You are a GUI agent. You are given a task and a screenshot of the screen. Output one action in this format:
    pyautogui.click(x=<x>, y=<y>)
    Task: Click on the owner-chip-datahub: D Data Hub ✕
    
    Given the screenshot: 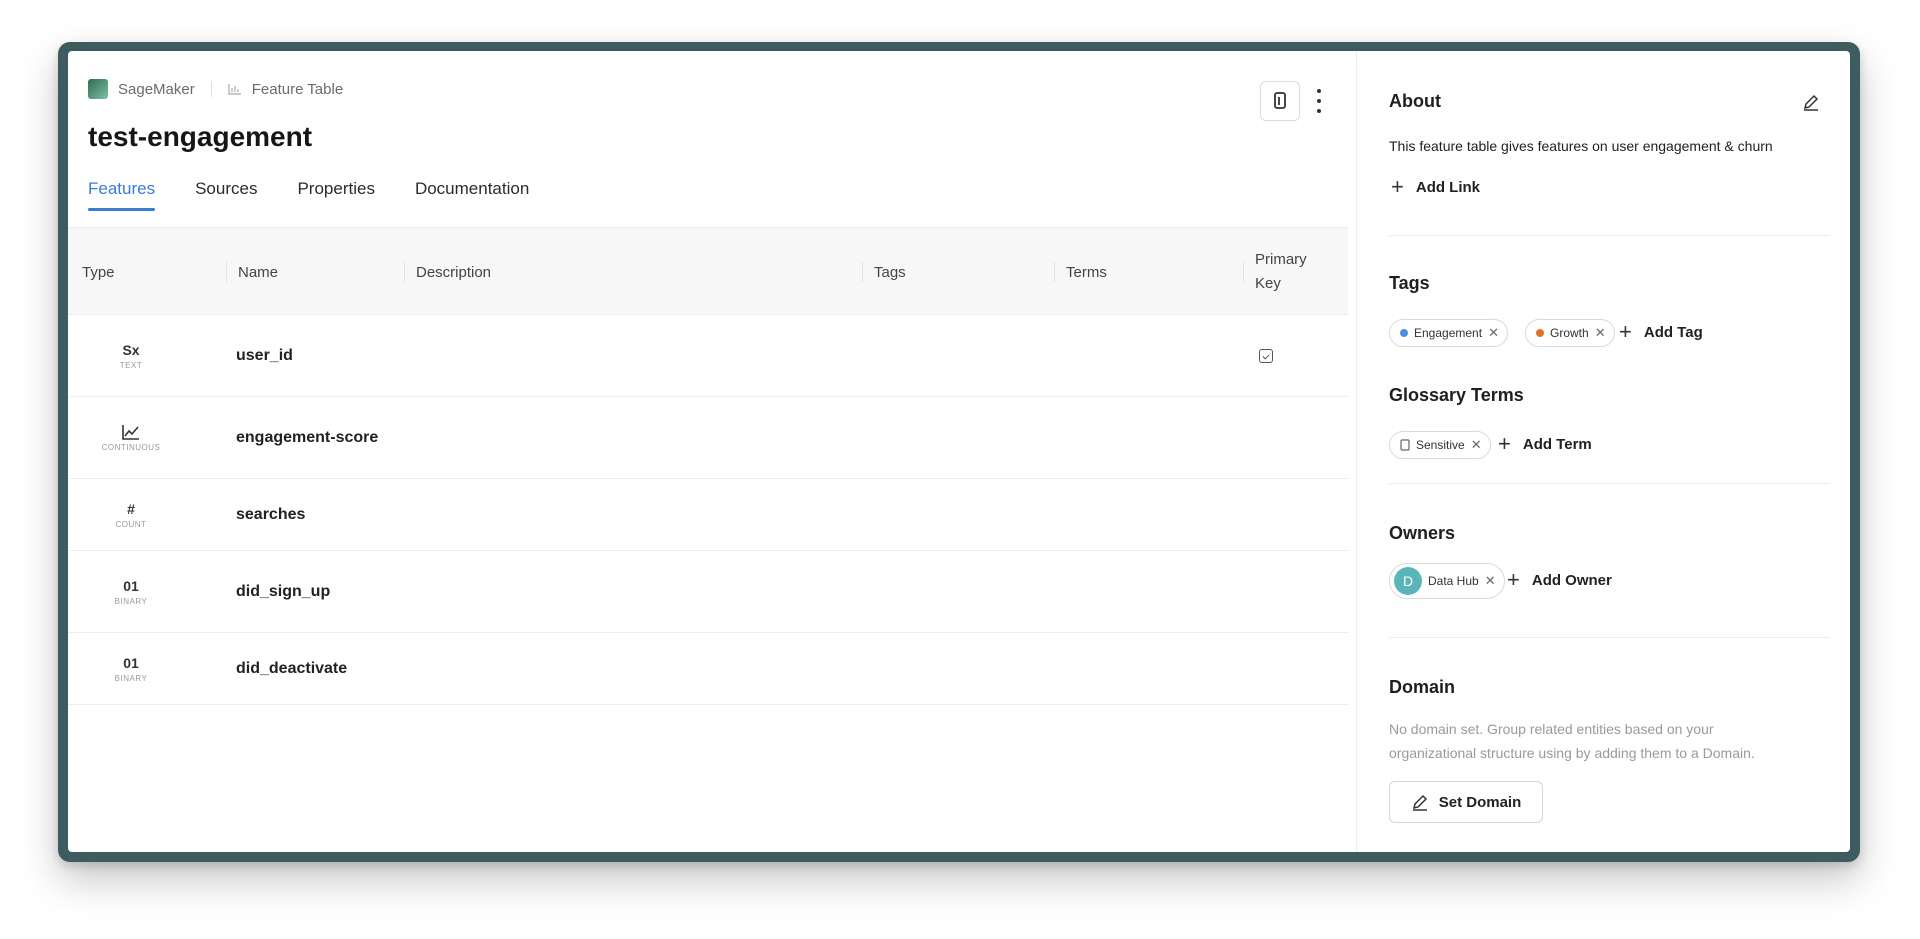 What is the action you would take?
    pyautogui.click(x=1447, y=581)
    